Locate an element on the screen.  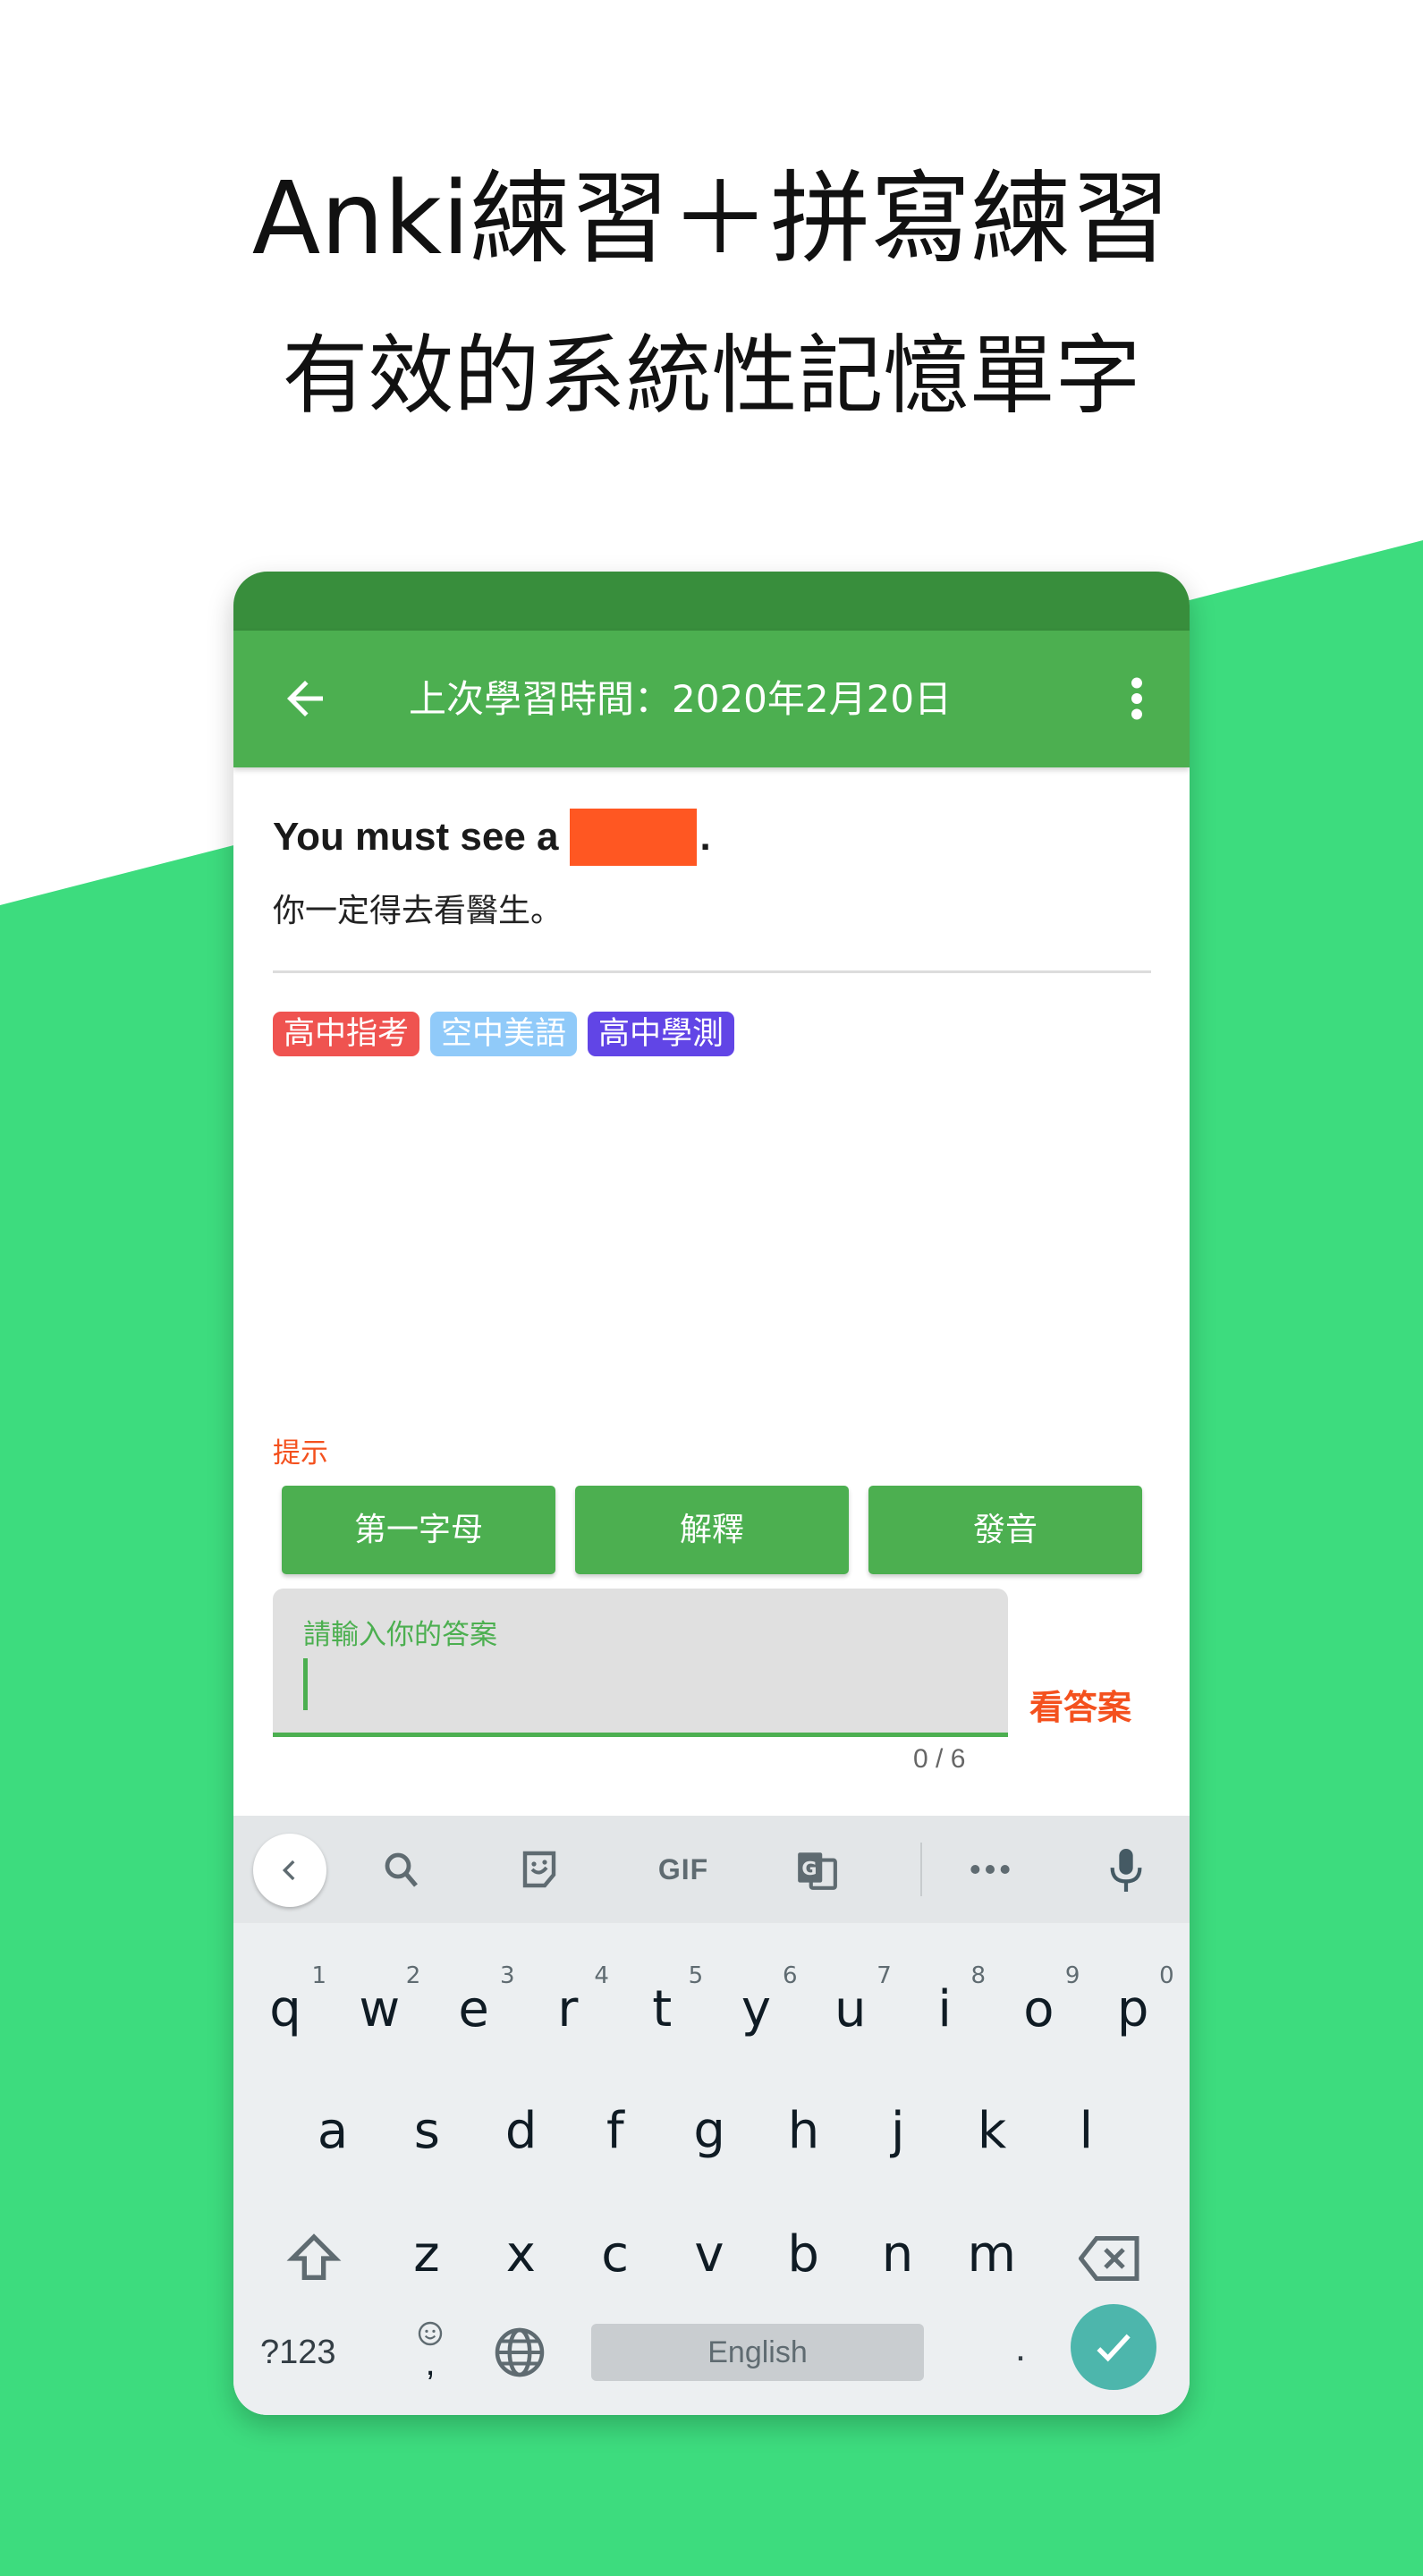
key-a: a is located at coordinates (332, 2131).